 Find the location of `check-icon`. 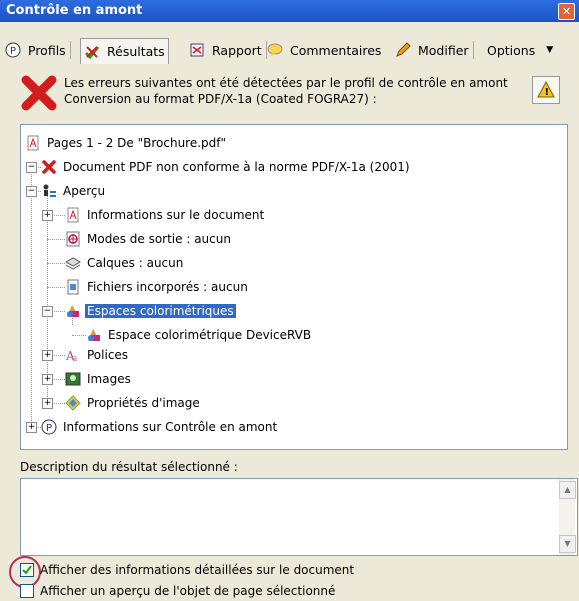

check-icon is located at coordinates (27, 570).